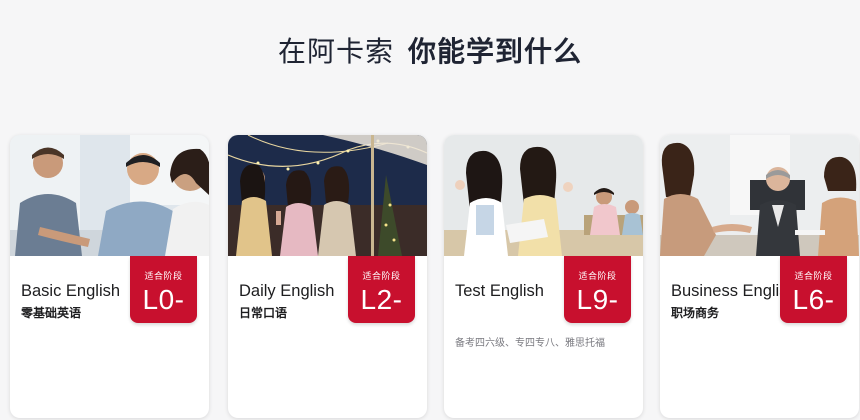 This screenshot has height=420, width=860. I want to click on badge-level-code: L6-, so click(813, 299).